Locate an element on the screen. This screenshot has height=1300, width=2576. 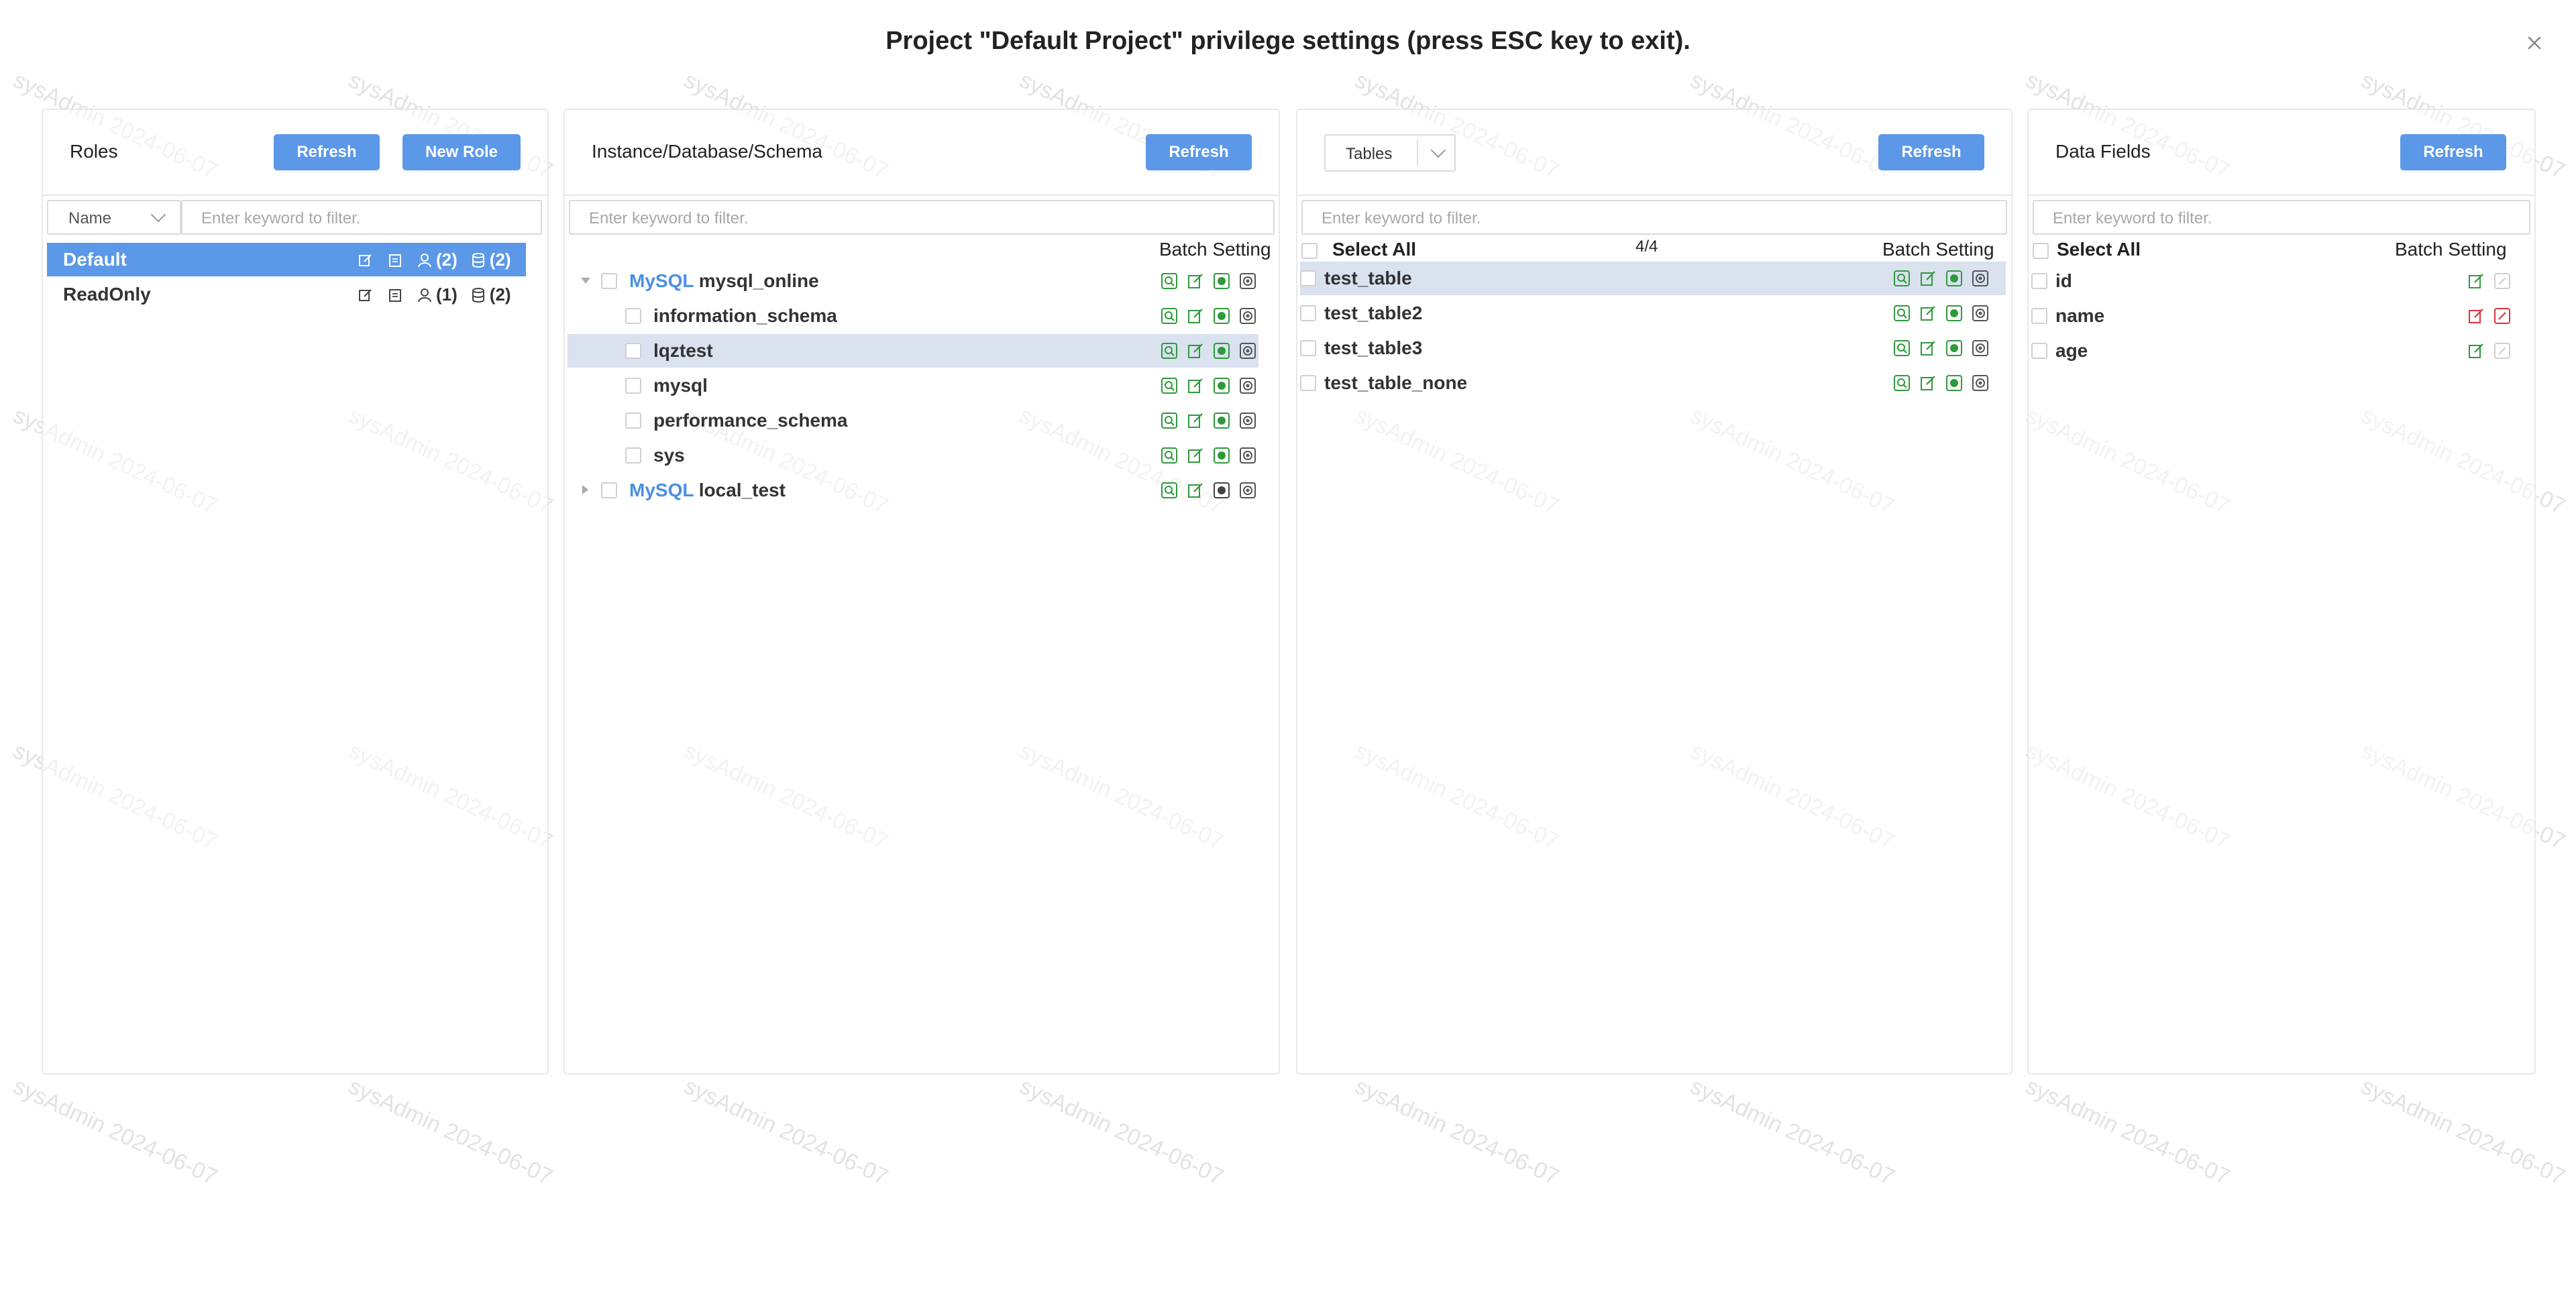
schema-row: performance_schema is located at coordinates (913, 421).